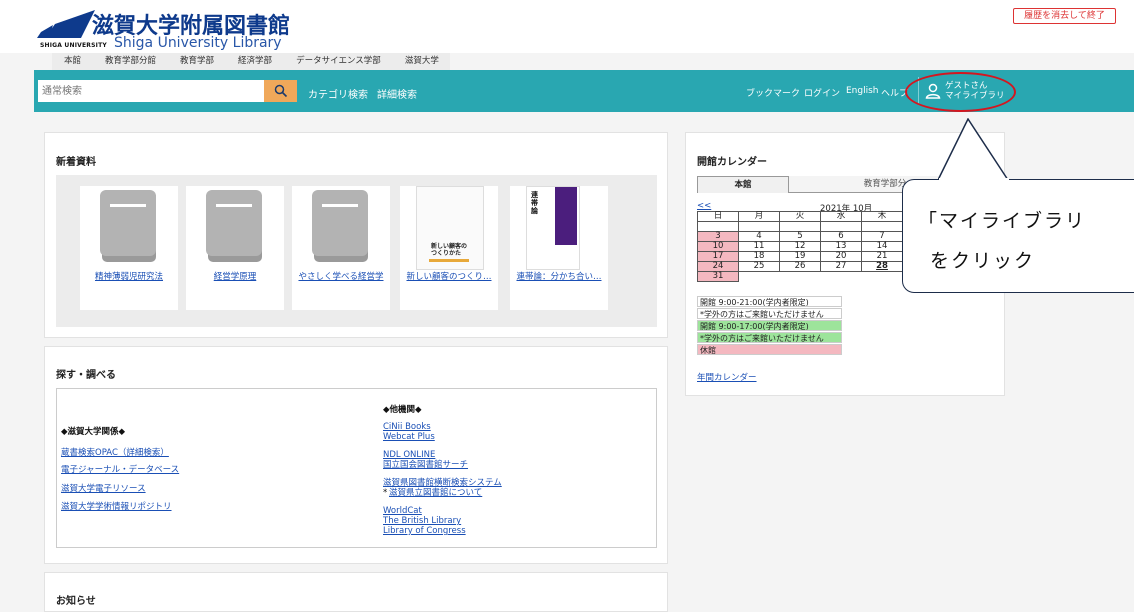 This screenshot has height=612, width=1134. I want to click on book-title-link: 精神薄弱児研究法, so click(129, 276).